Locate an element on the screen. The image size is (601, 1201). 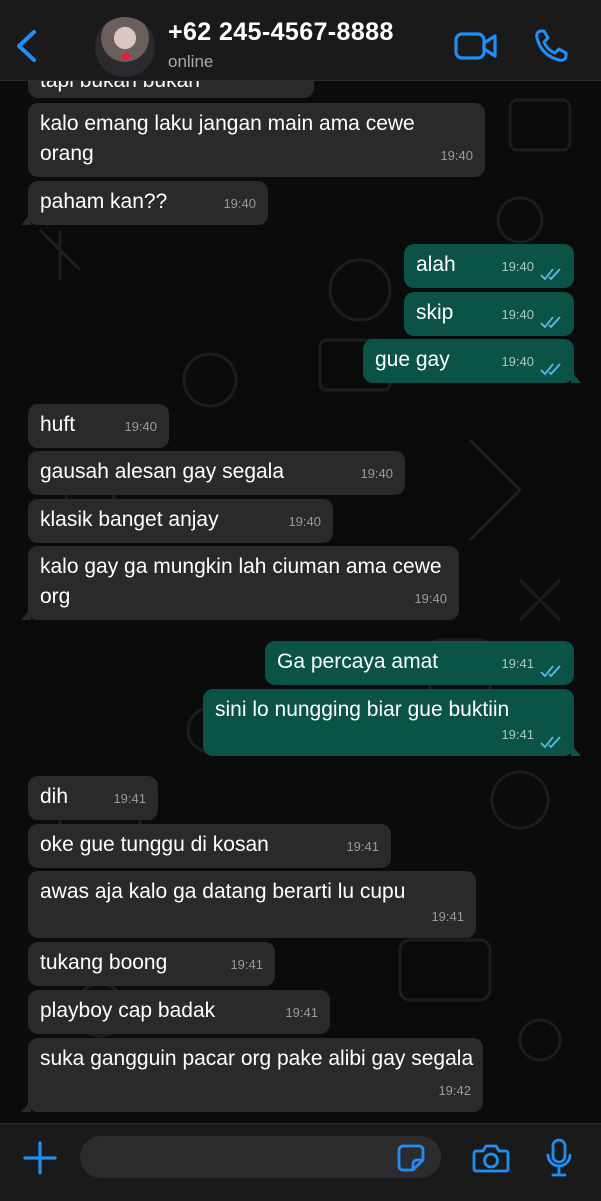
message-bubble-outgoing: alah 19:40 is located at coordinates (489, 266).